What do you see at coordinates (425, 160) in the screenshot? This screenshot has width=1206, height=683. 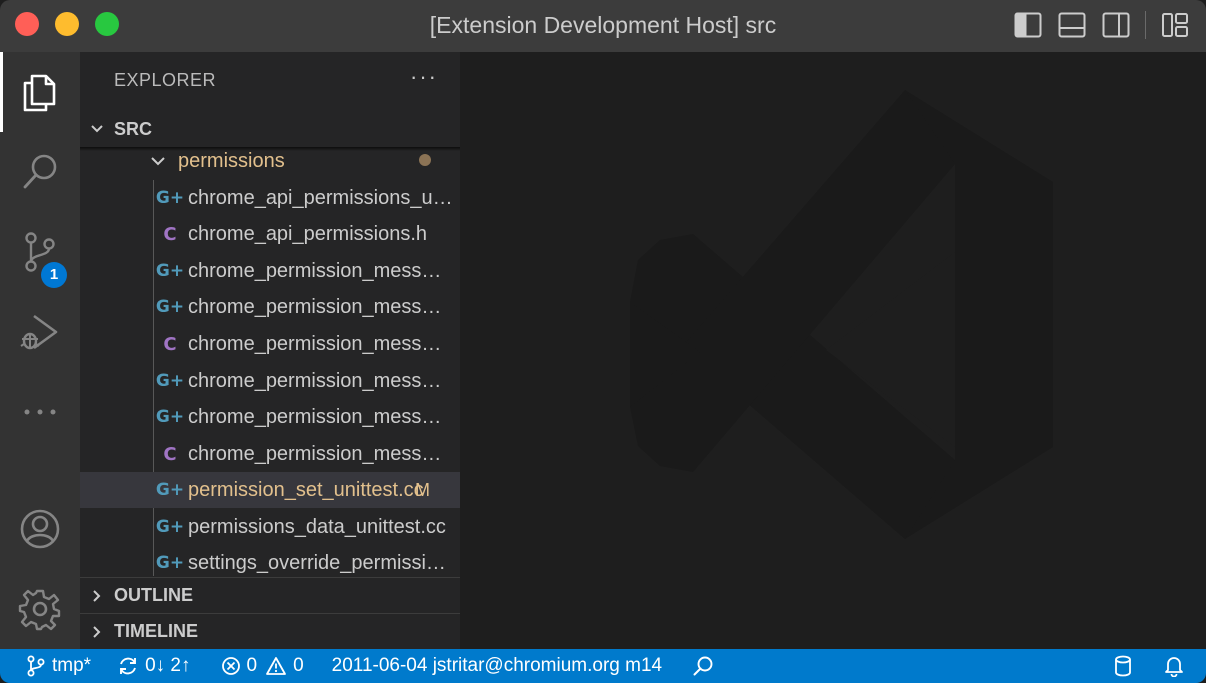 I see `folder-modified-dot` at bounding box center [425, 160].